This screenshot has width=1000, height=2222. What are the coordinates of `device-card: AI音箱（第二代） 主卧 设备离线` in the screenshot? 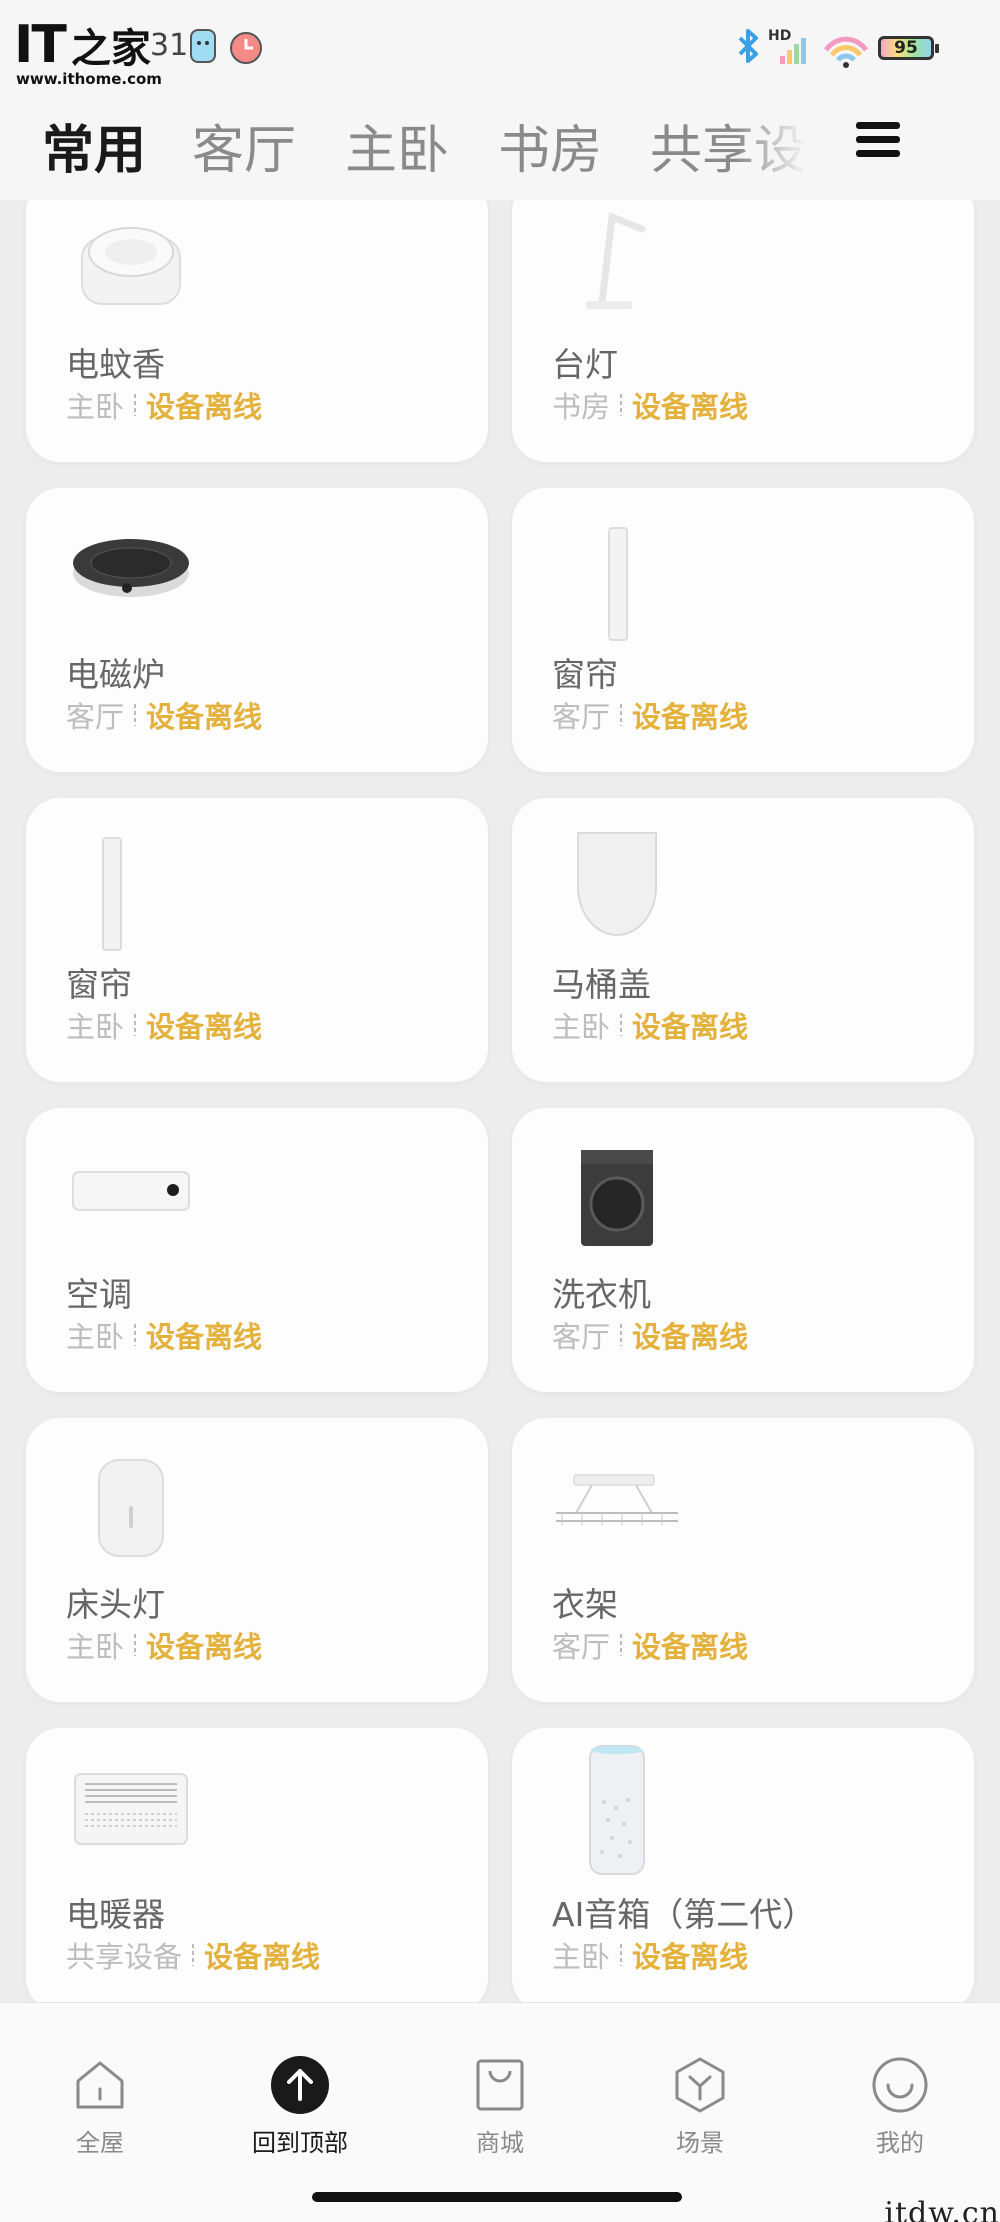 It's located at (743, 1870).